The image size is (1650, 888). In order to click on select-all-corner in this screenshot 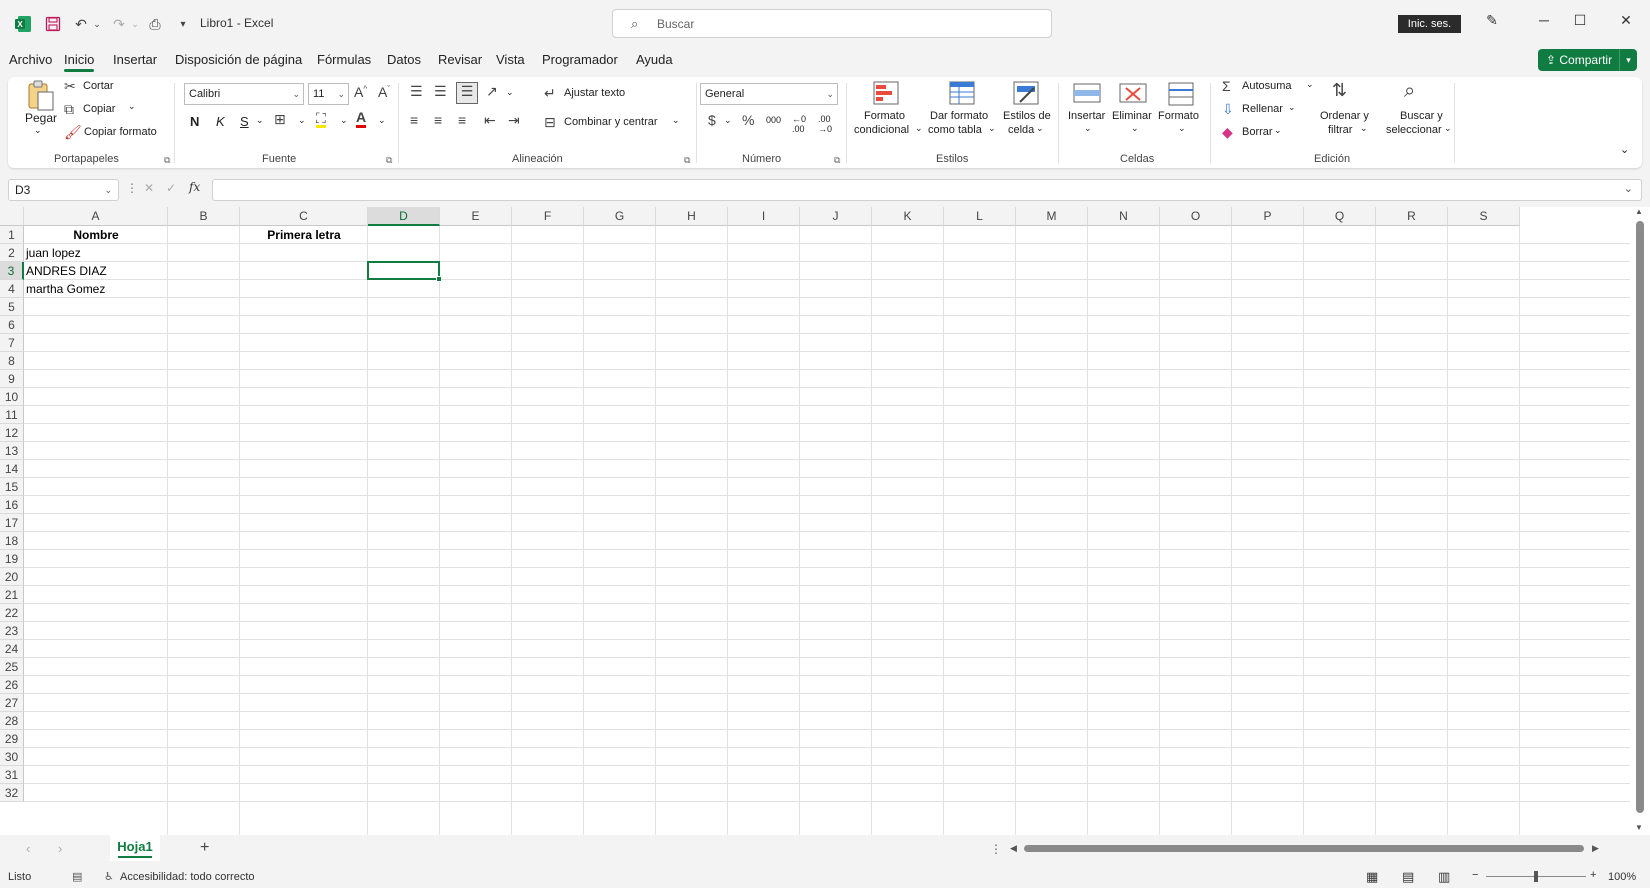, I will do `click(12, 216)`.